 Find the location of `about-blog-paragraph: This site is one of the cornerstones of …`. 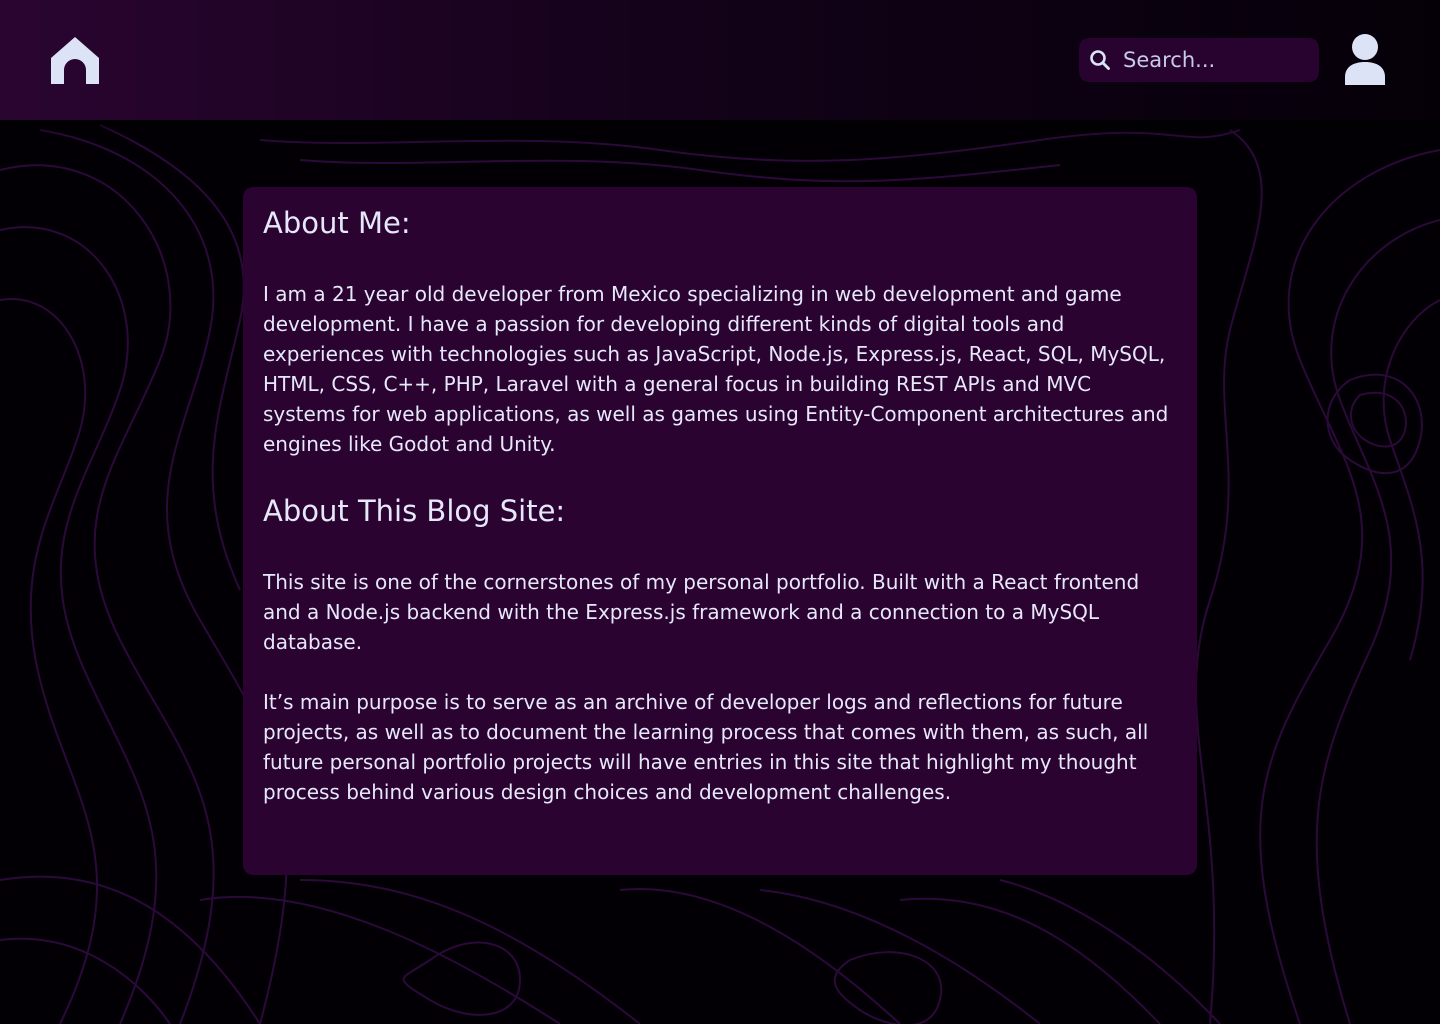

about-blog-paragraph: This site is one of the cornerstones of … is located at coordinates (701, 612).